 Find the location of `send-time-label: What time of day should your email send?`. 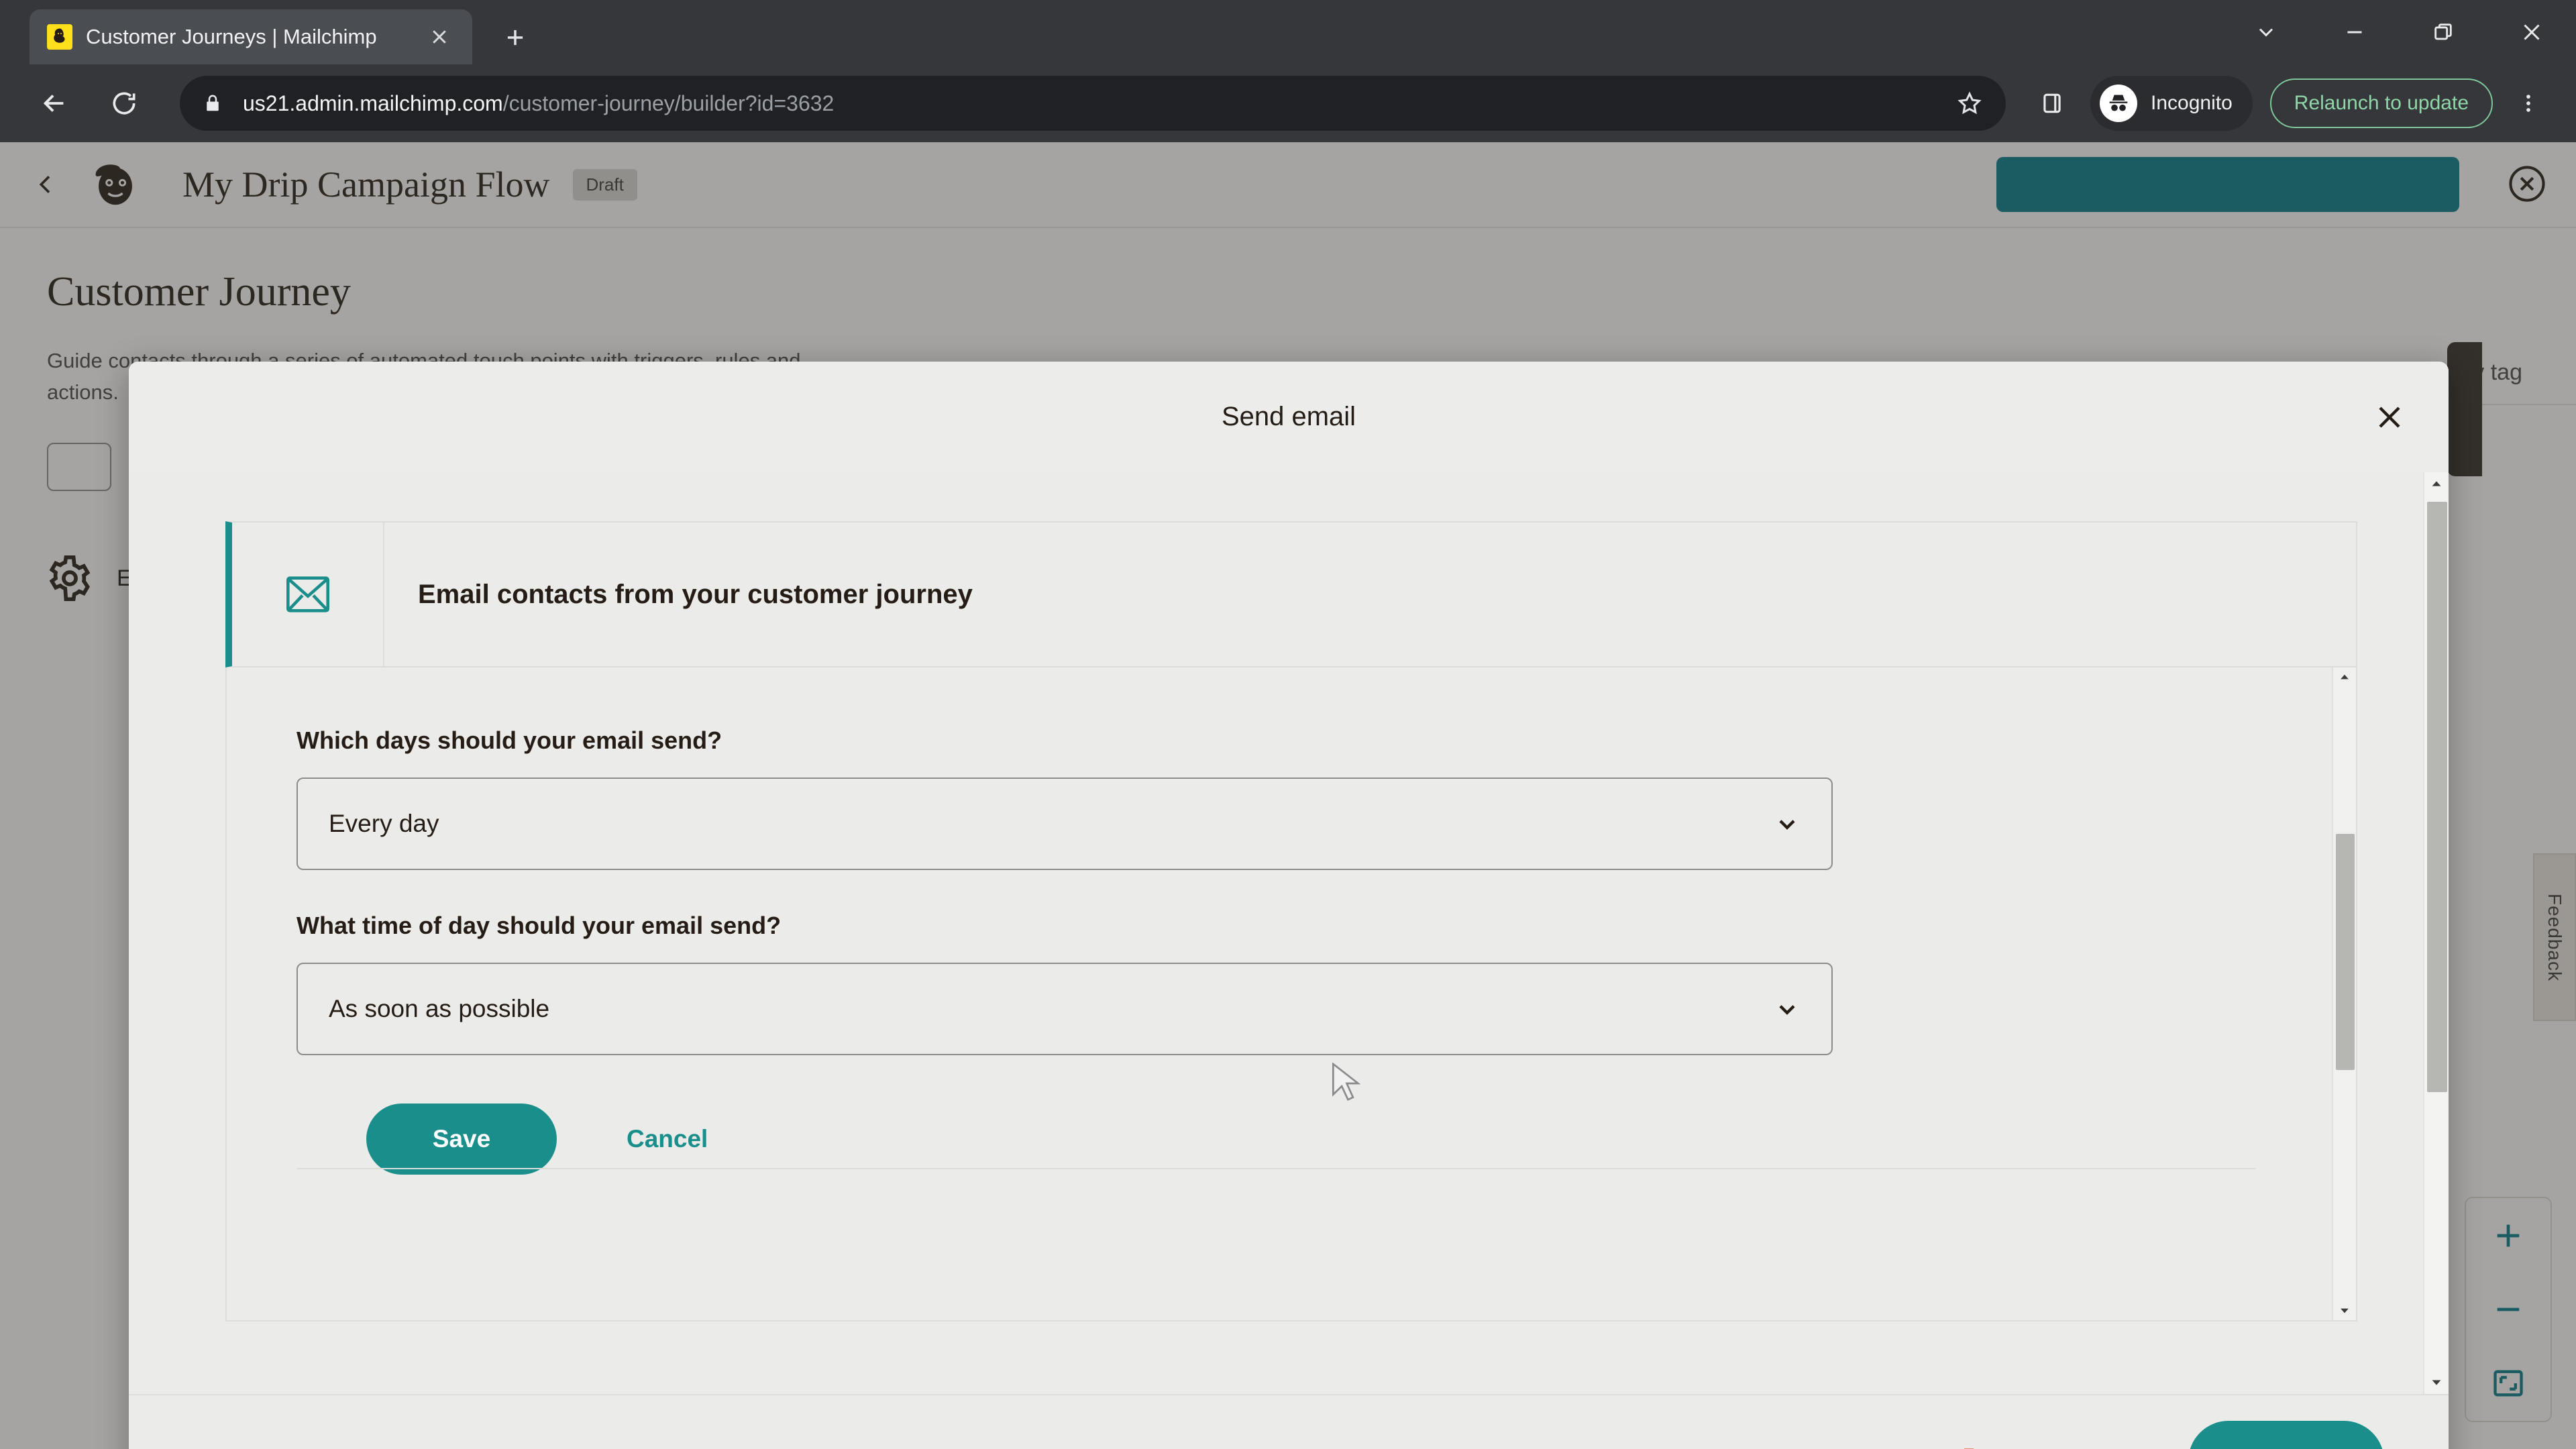

send-time-label: What time of day should your email send? is located at coordinates (539, 925).